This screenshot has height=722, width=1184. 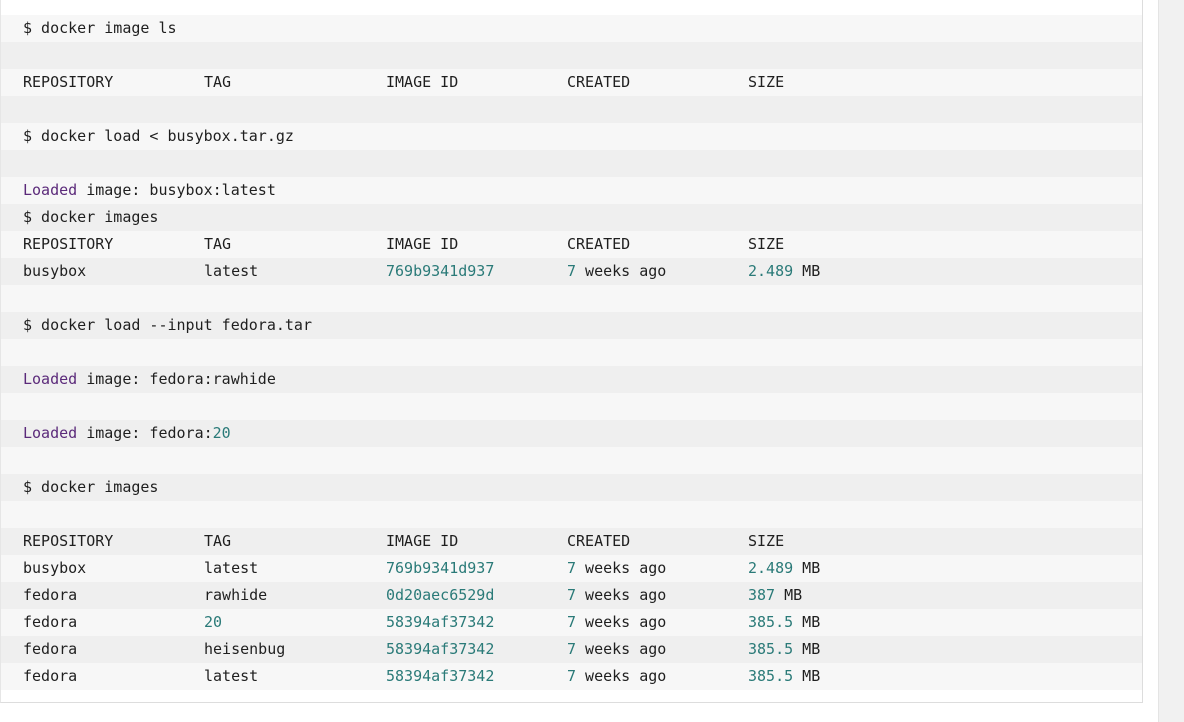 I want to click on command-text: $ docker image ls, so click(x=100, y=28).